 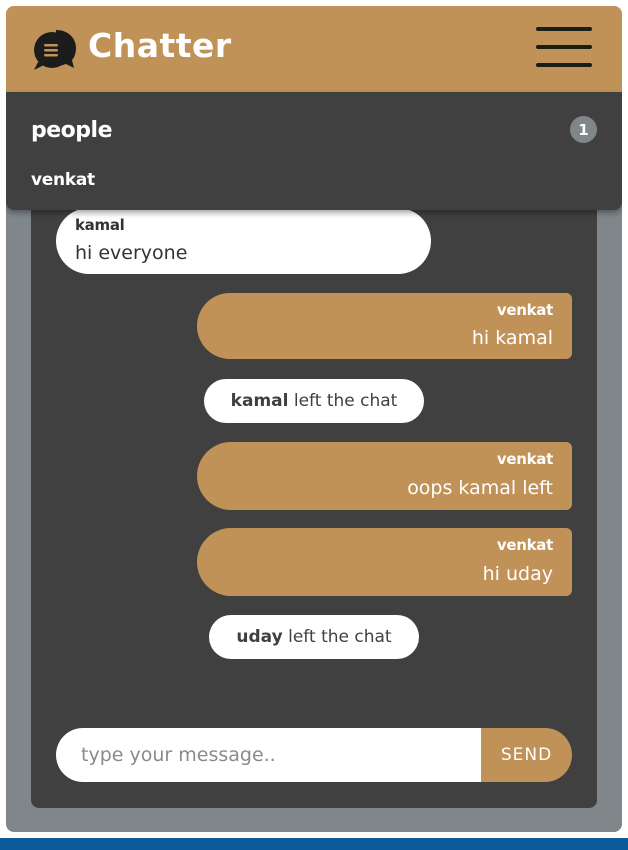 What do you see at coordinates (384, 476) in the screenshot?
I see `message-bubble: venkat oops kamal left` at bounding box center [384, 476].